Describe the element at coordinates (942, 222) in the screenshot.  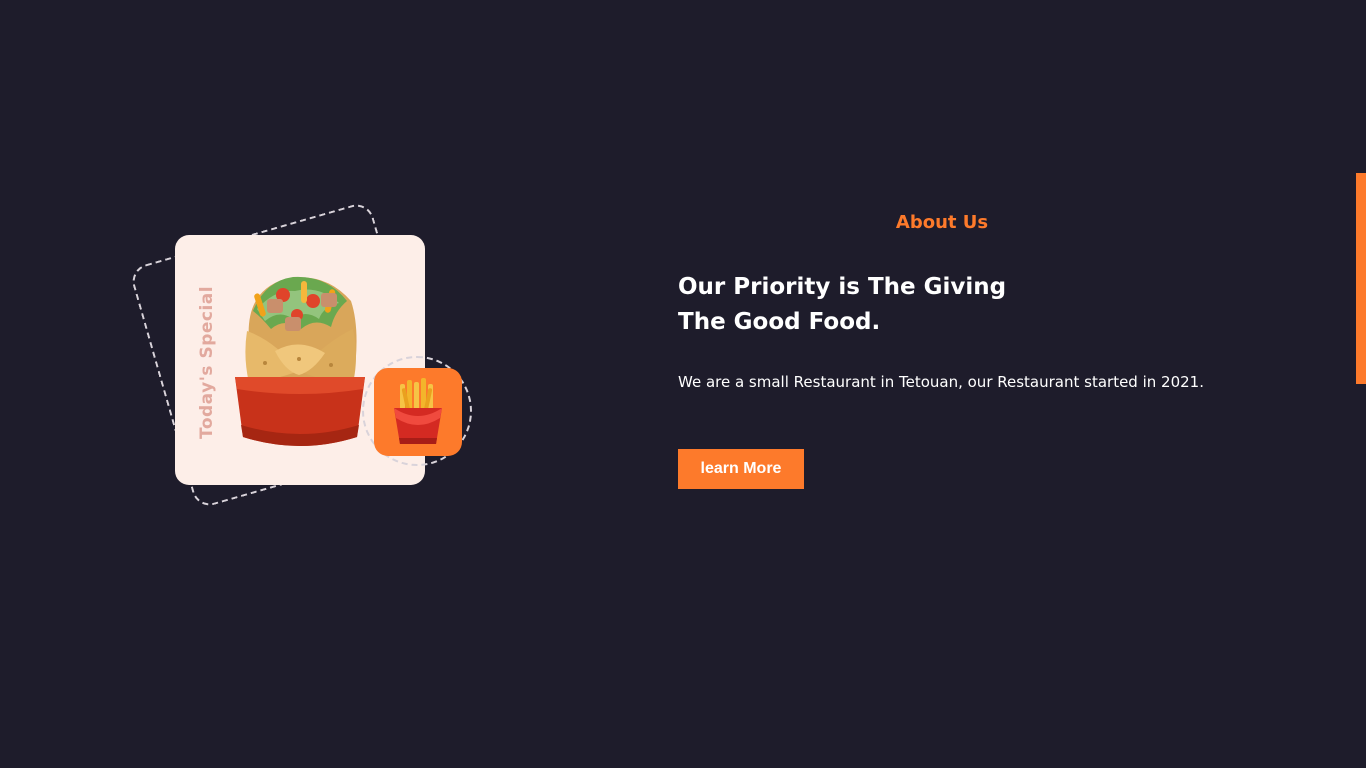
I see `section-label: About Us` at that location.